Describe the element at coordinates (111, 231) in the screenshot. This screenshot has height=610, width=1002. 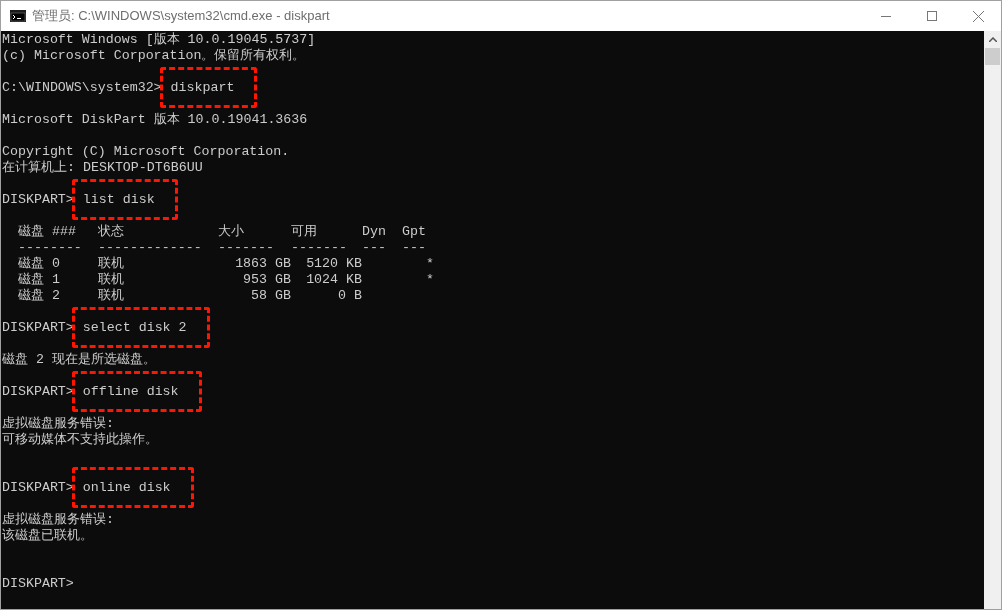
I see `column-header: 状态` at that location.